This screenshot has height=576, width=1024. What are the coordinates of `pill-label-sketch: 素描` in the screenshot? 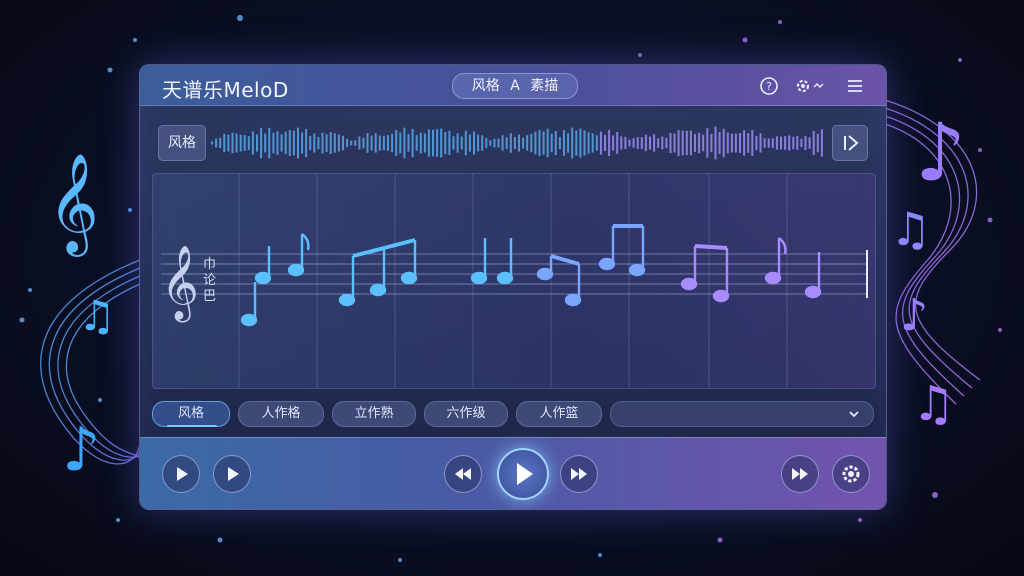 It's located at (544, 86).